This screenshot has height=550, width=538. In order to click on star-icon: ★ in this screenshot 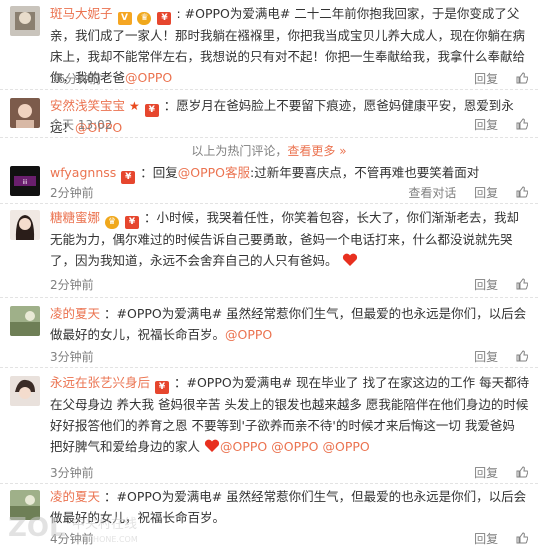, I will do `click(134, 106)`.